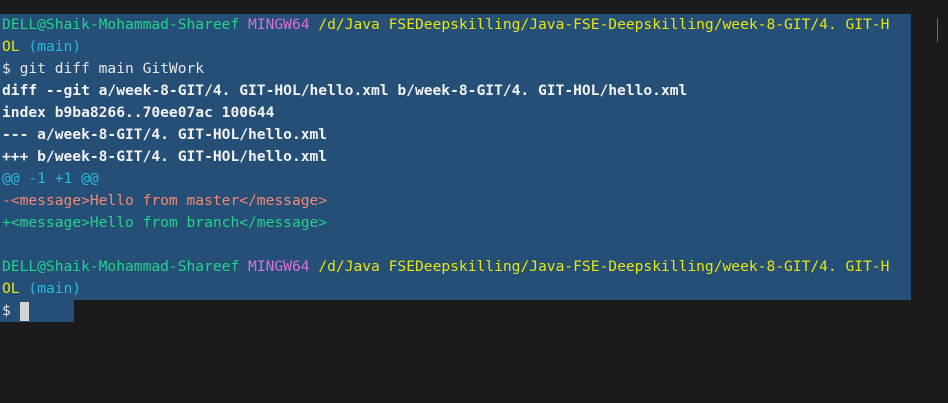 The width and height of the screenshot is (948, 403). What do you see at coordinates (37, 311) in the screenshot?
I see `text-selection-tail` at bounding box center [37, 311].